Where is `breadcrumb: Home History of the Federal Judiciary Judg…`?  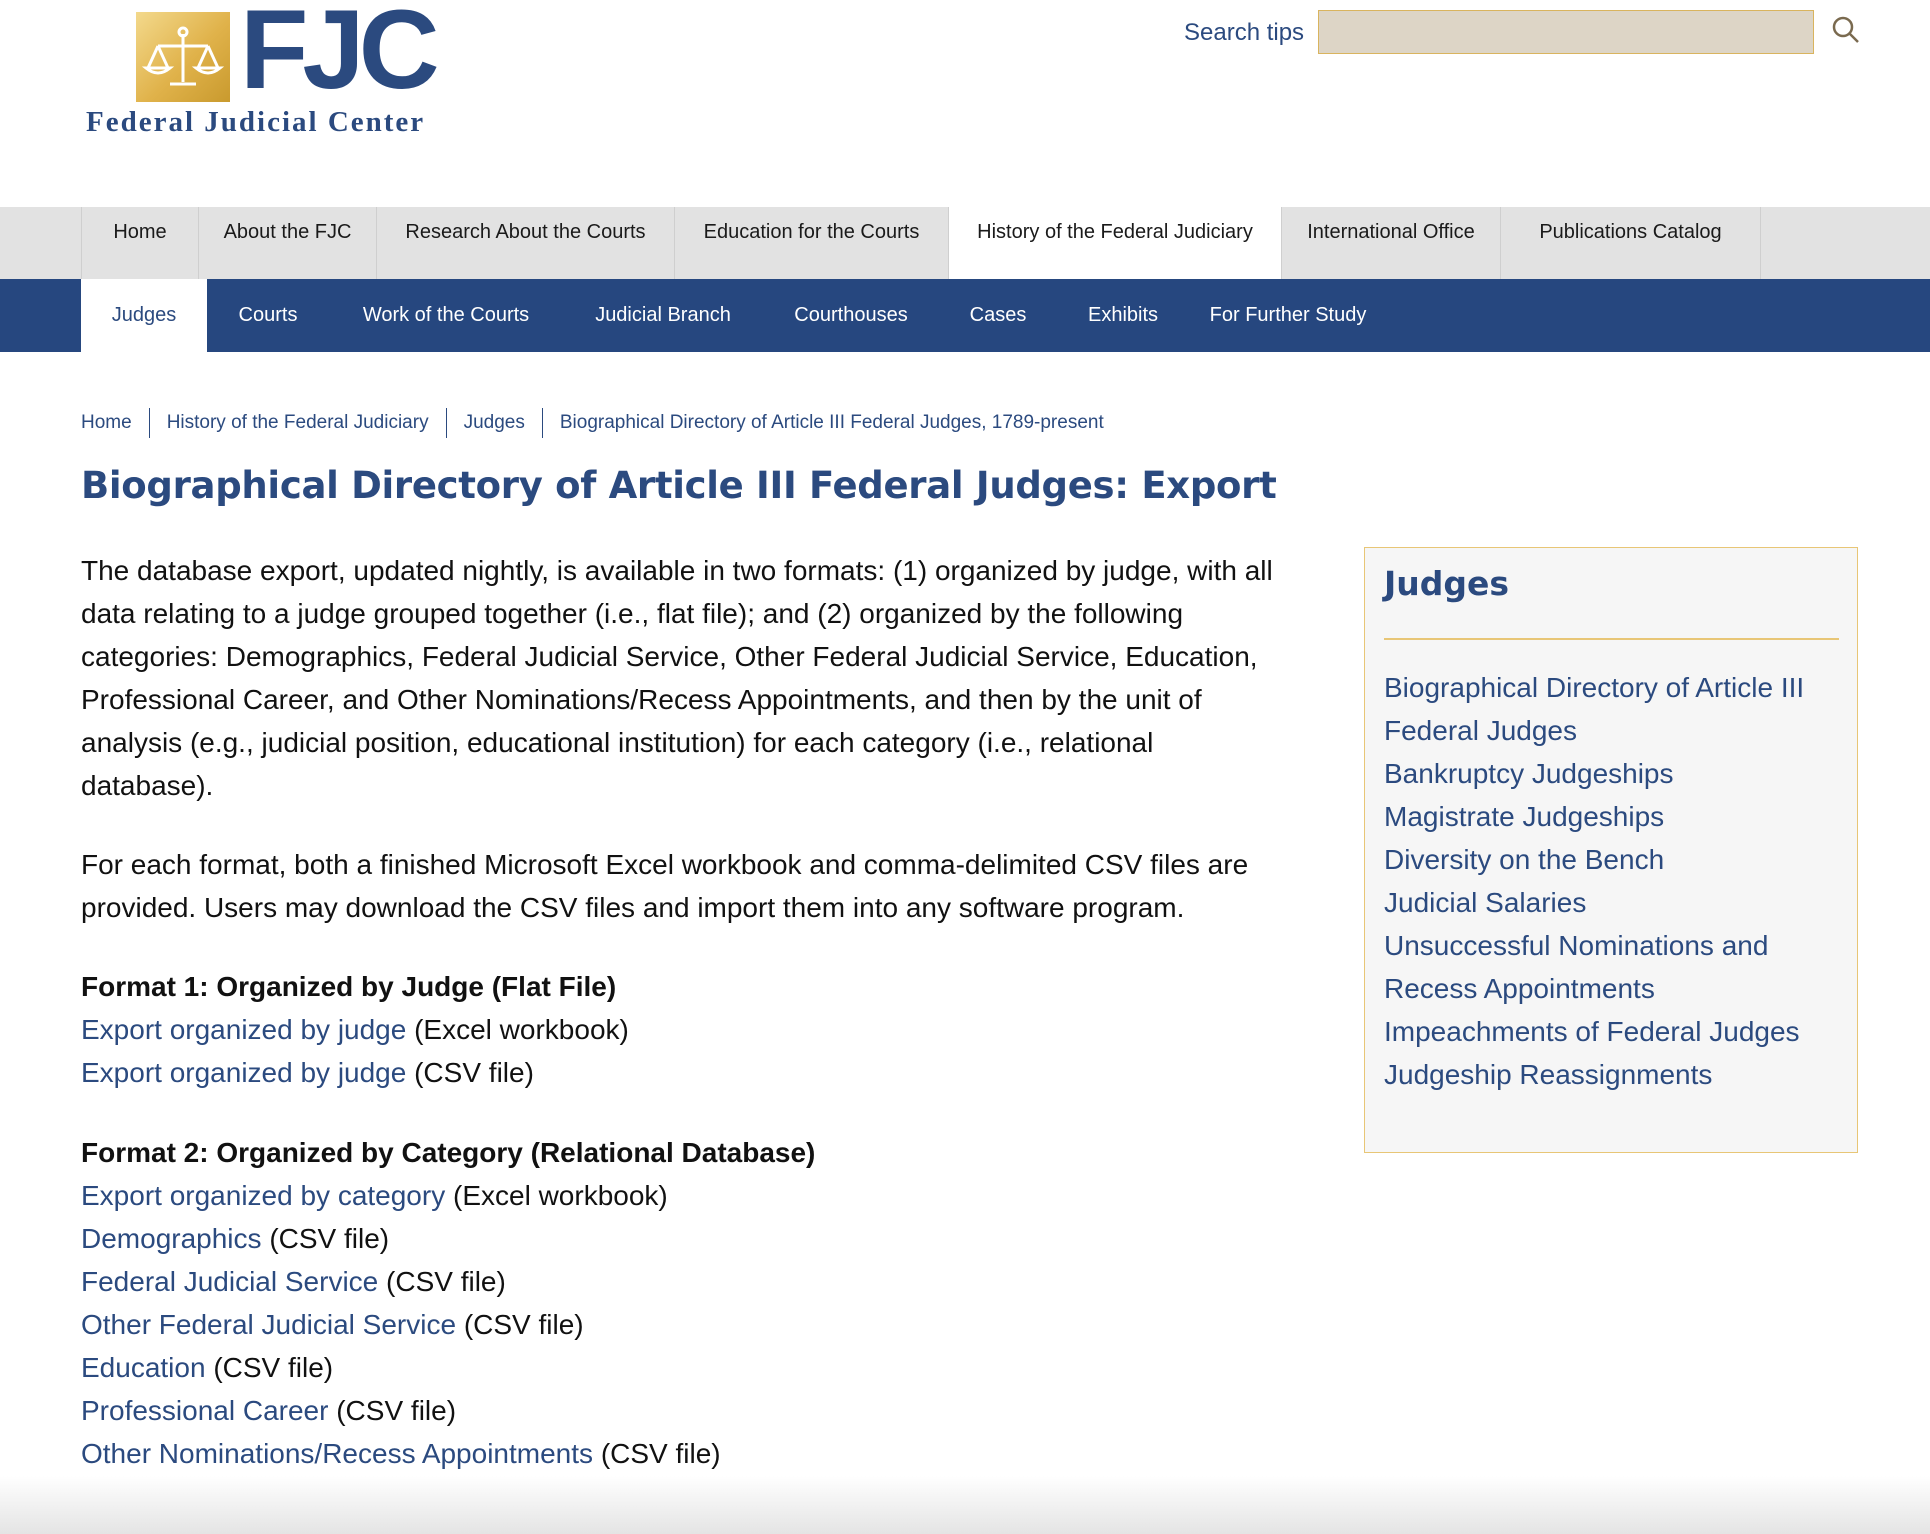 breadcrumb: Home History of the Federal Judiciary Judg… is located at coordinates (601, 423).